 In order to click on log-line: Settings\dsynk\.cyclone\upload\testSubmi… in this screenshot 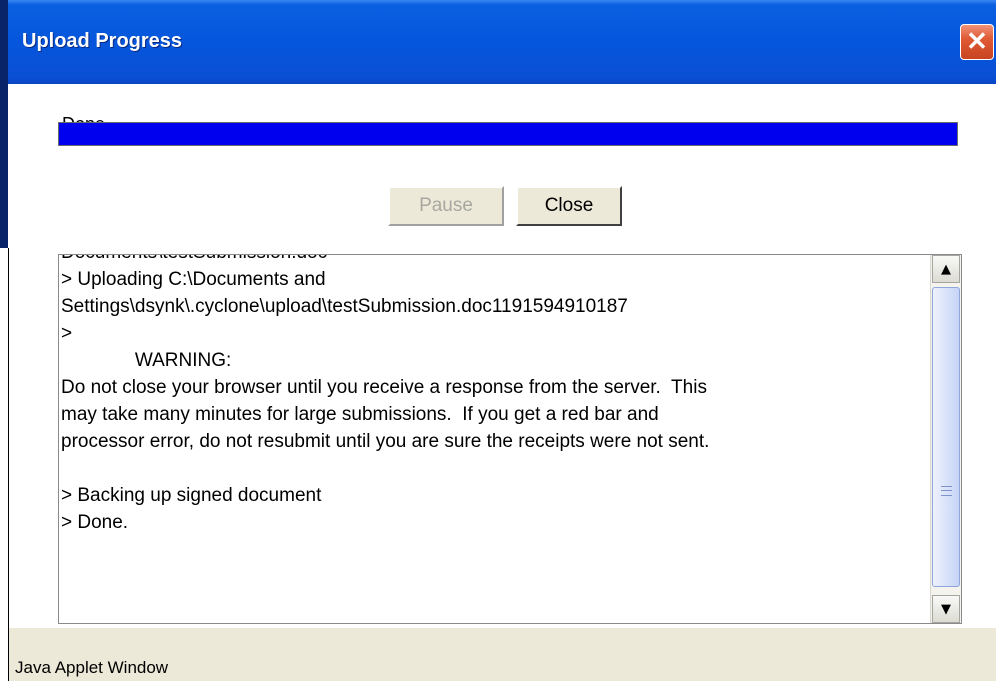, I will do `click(344, 306)`.